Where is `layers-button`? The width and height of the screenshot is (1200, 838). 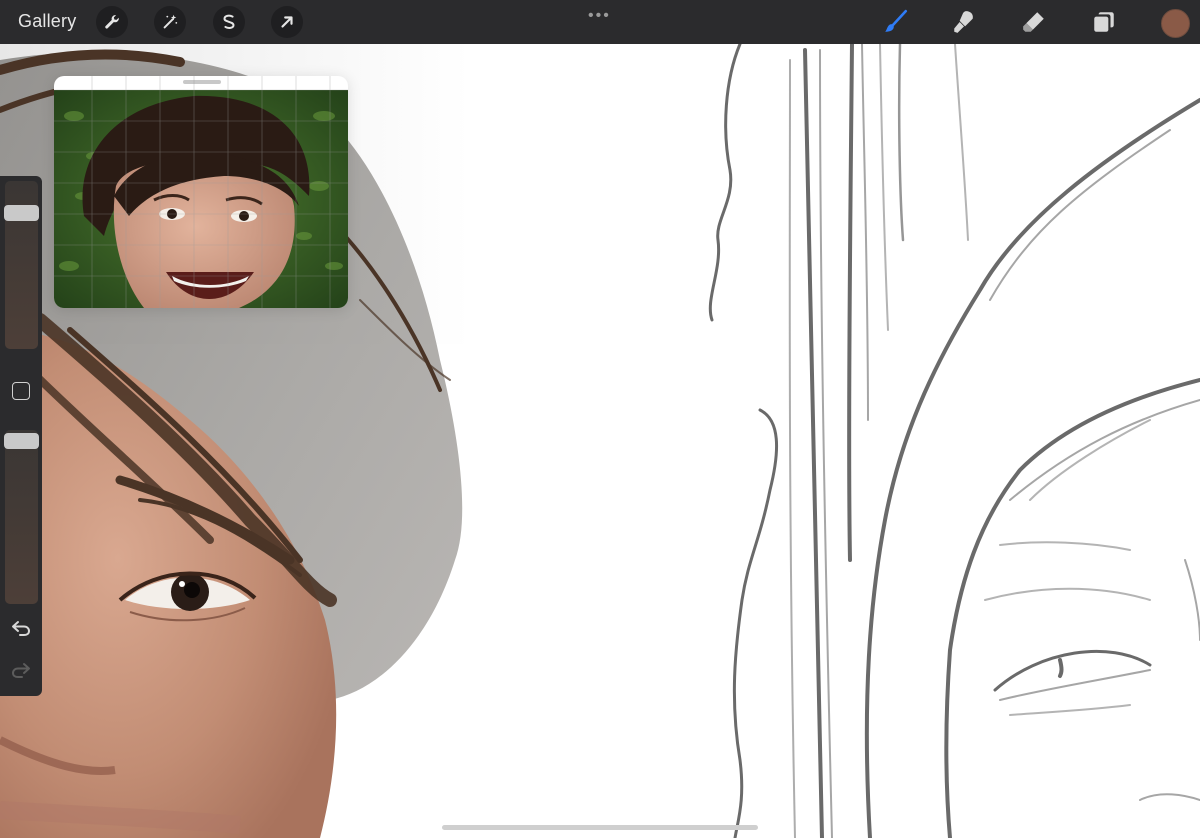
layers-button is located at coordinates (1104, 22).